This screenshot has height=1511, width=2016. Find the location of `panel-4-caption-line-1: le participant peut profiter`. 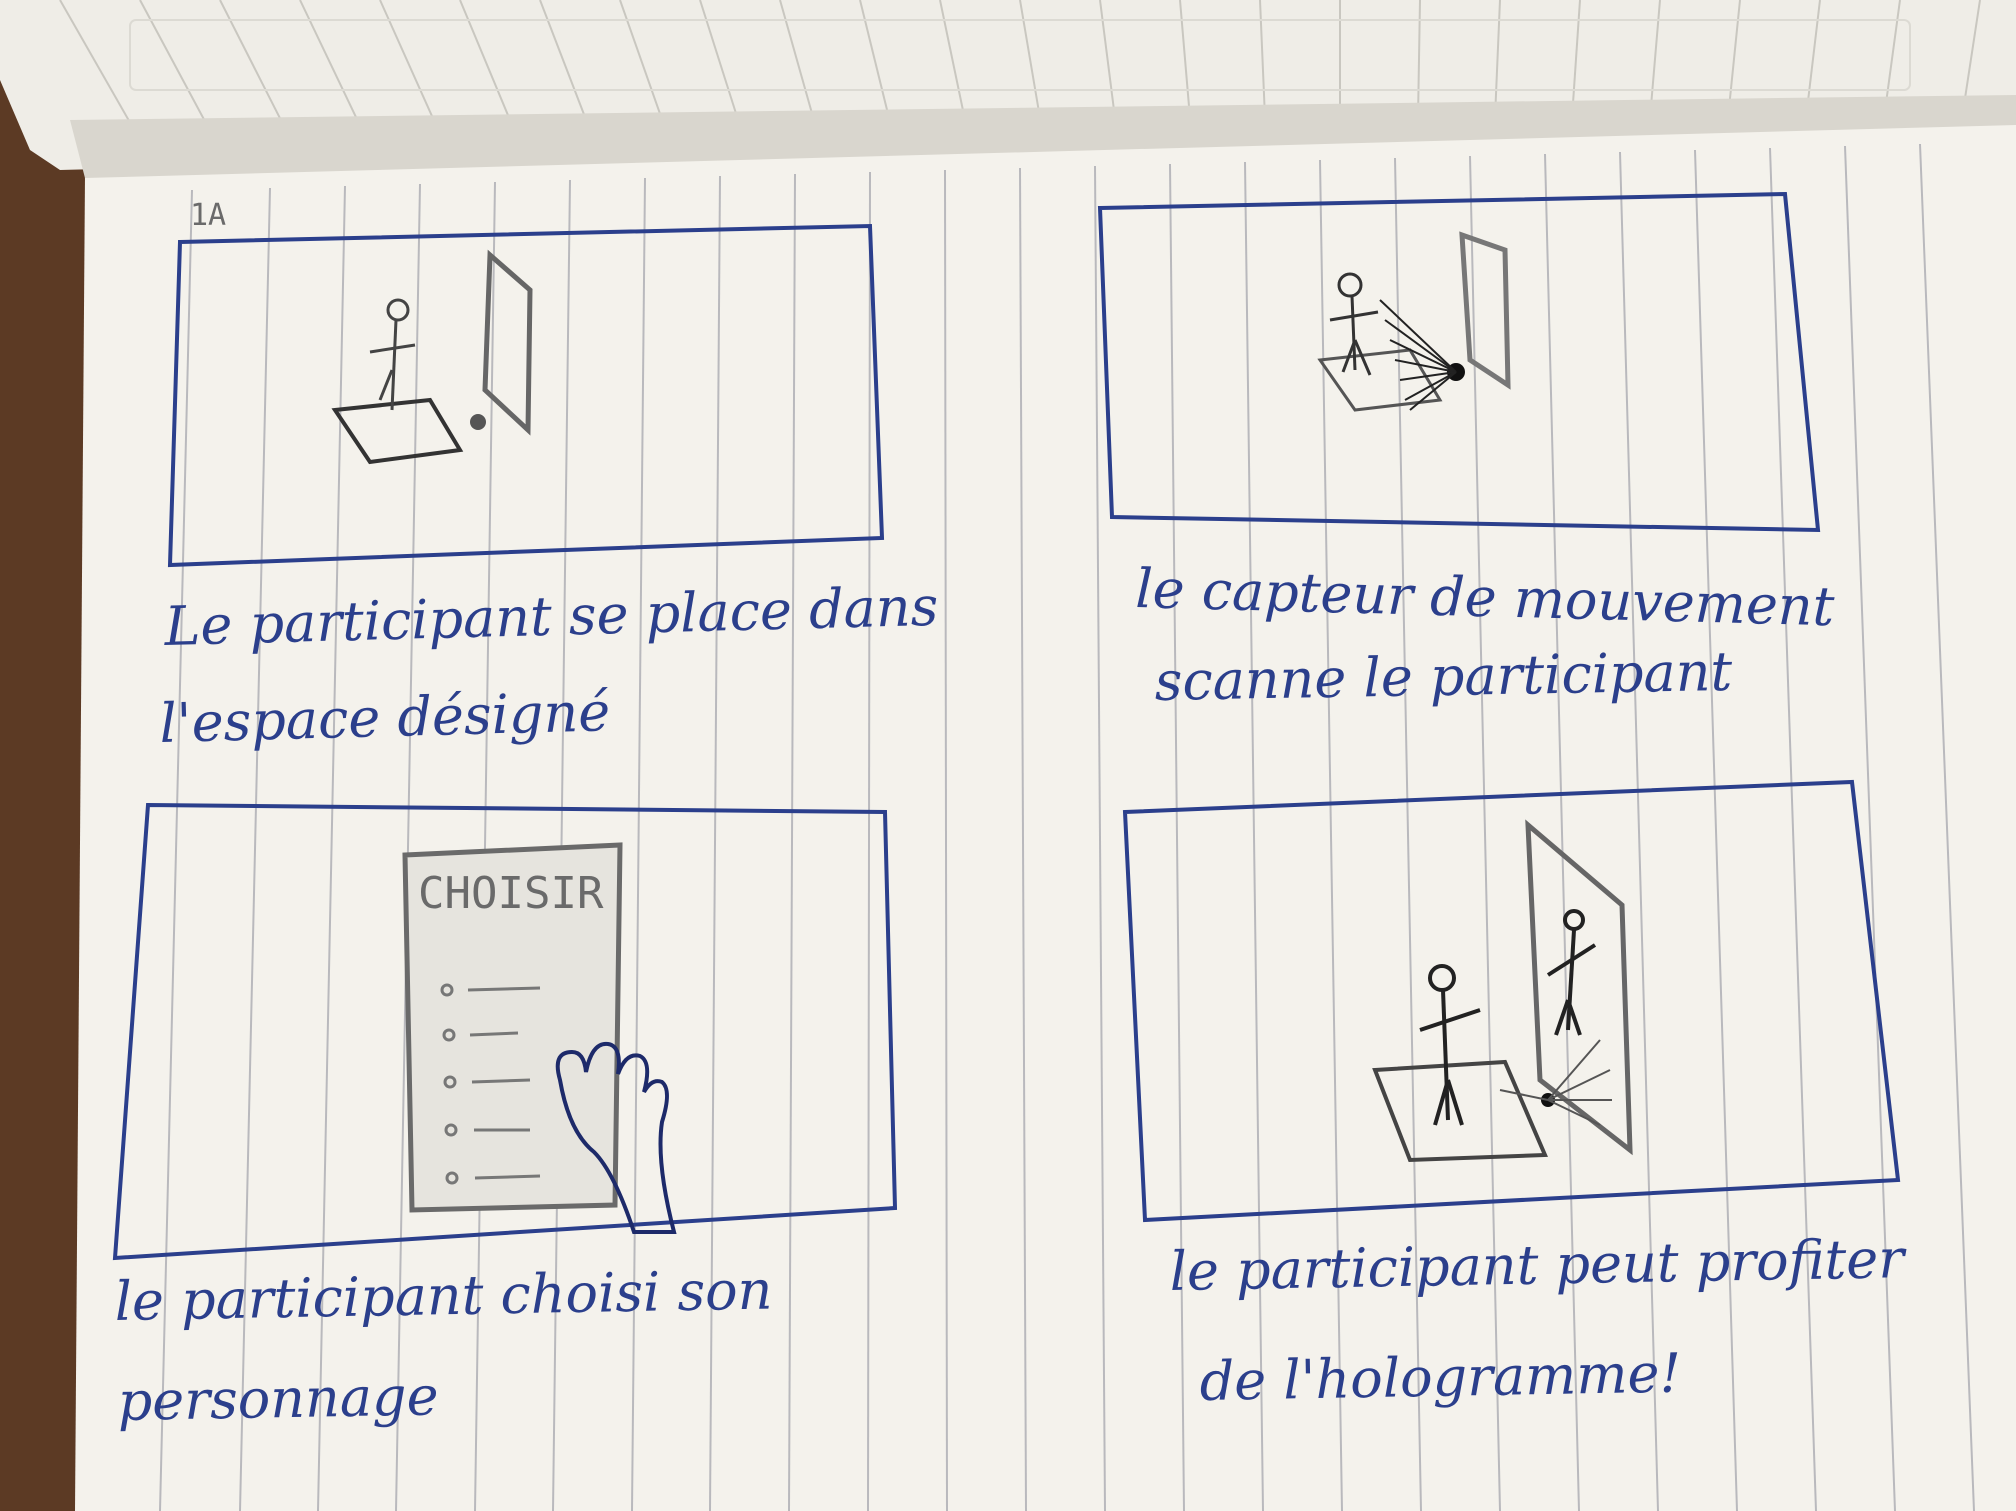

panel-4-caption-line-1: le participant peut profiter is located at coordinates (1538, 1265).